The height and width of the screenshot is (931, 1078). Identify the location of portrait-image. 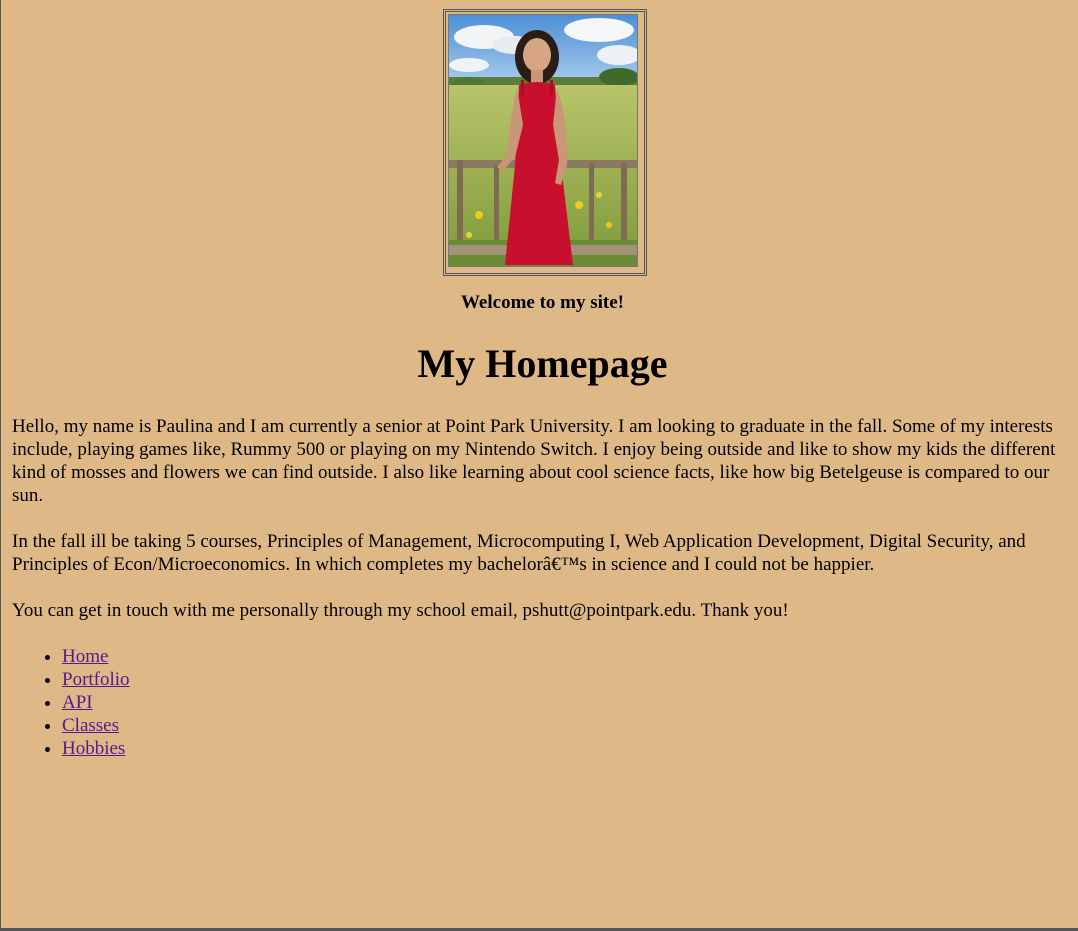
(543, 140).